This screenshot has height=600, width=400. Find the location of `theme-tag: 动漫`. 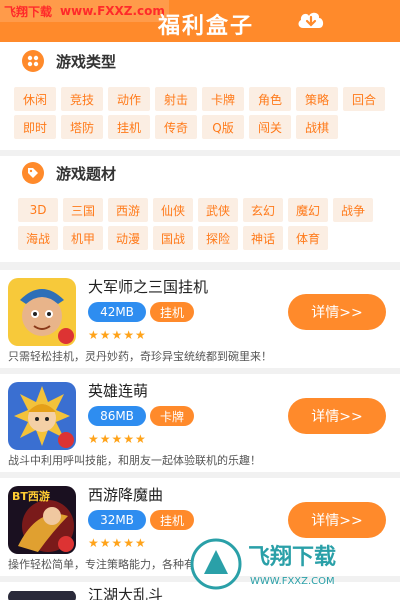

theme-tag: 动漫 is located at coordinates (128, 238).